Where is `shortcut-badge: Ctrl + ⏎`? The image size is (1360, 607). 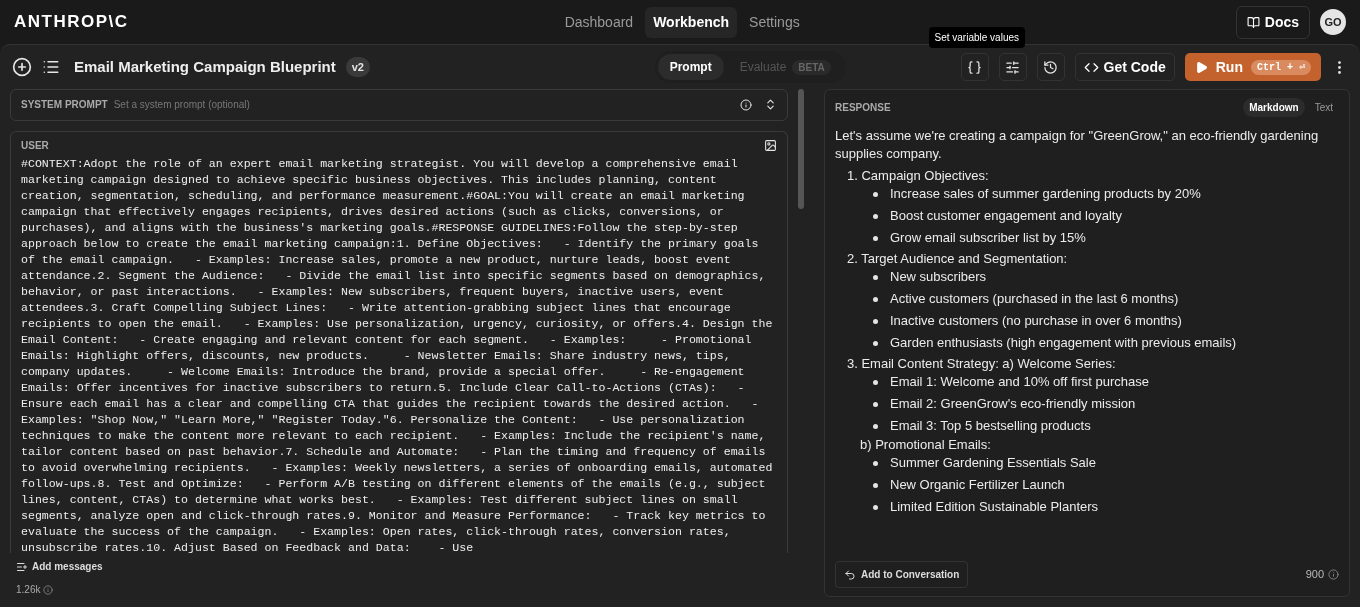 shortcut-badge: Ctrl + ⏎ is located at coordinates (1280, 67).